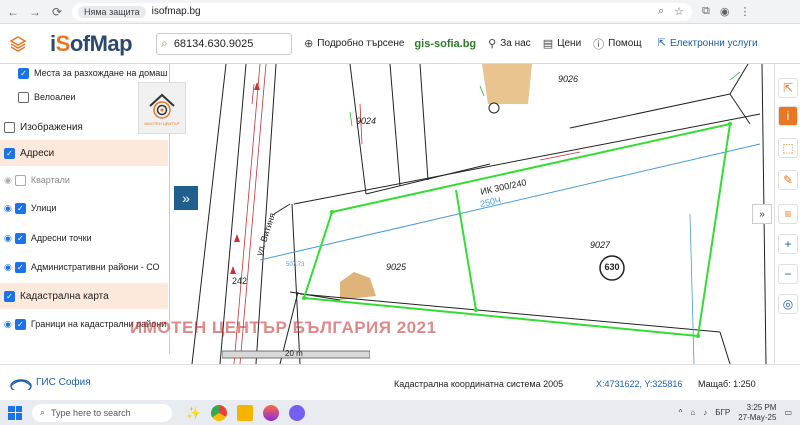 This screenshot has height=425, width=800. Describe the element at coordinates (84, 267) in the screenshot. I see `layer-admin-districts: ◉ ✓ Административни райони - СО` at that location.